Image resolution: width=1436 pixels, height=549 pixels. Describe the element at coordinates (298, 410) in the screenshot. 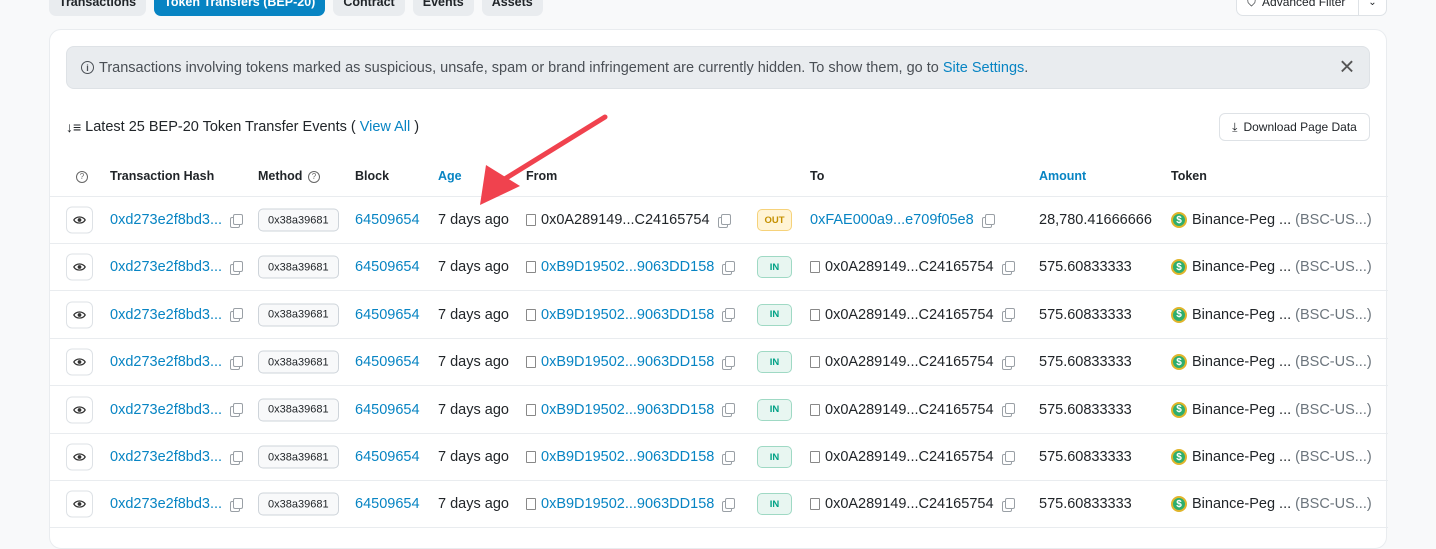

I see `method-badge: 0x38a39681` at that location.